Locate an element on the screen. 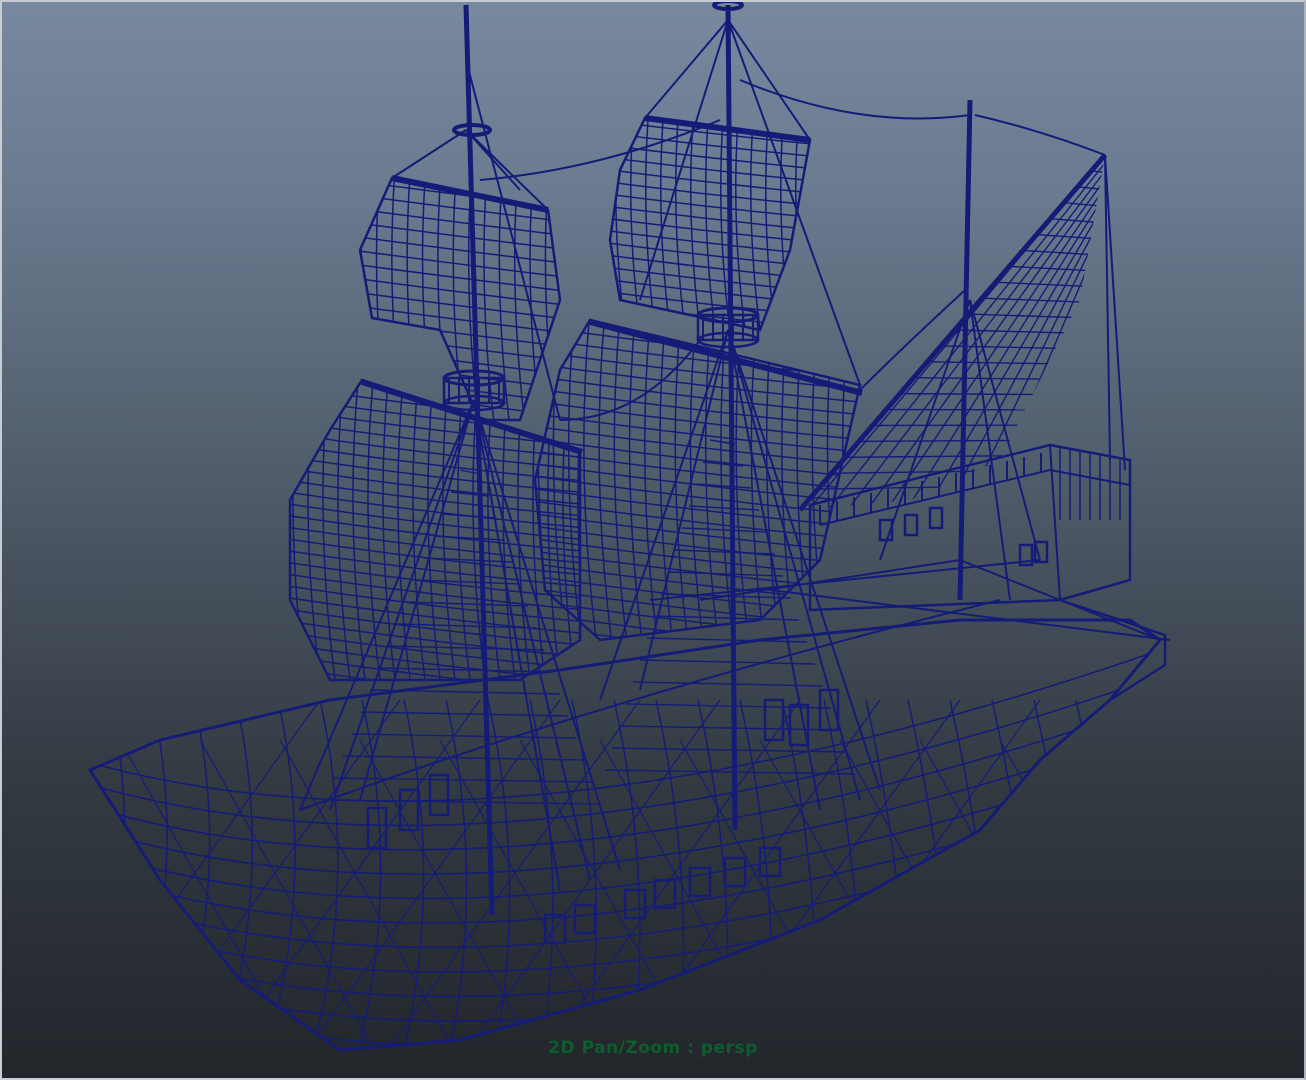 This screenshot has height=1080, width=1306. mizzen-lateen-sail is located at coordinates (962, 332).